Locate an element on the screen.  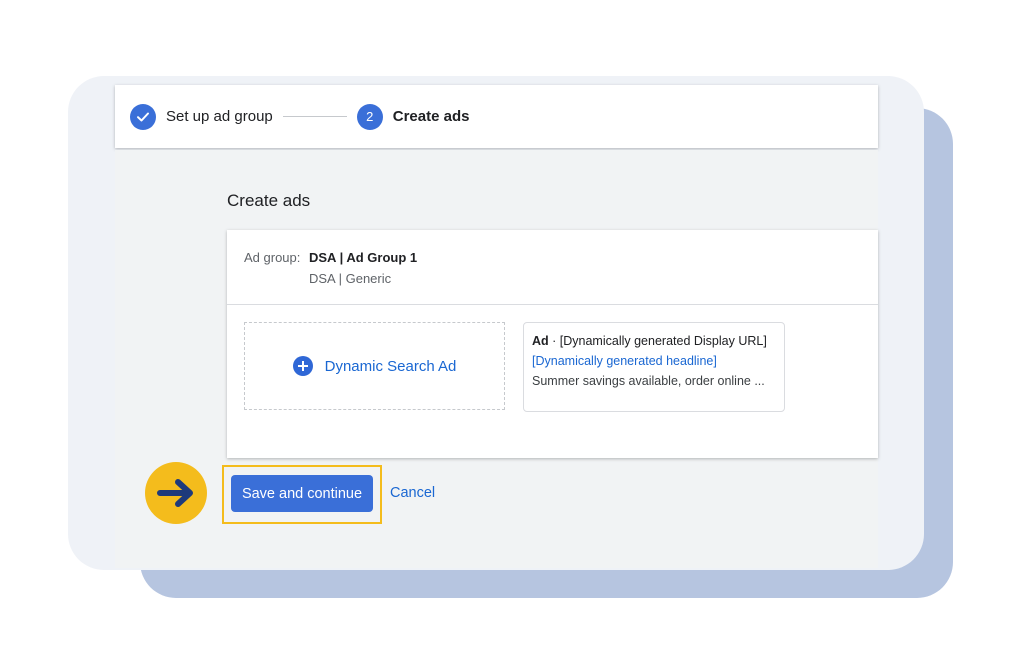
ad-group-label: Ad group: is located at coordinates (272, 257).